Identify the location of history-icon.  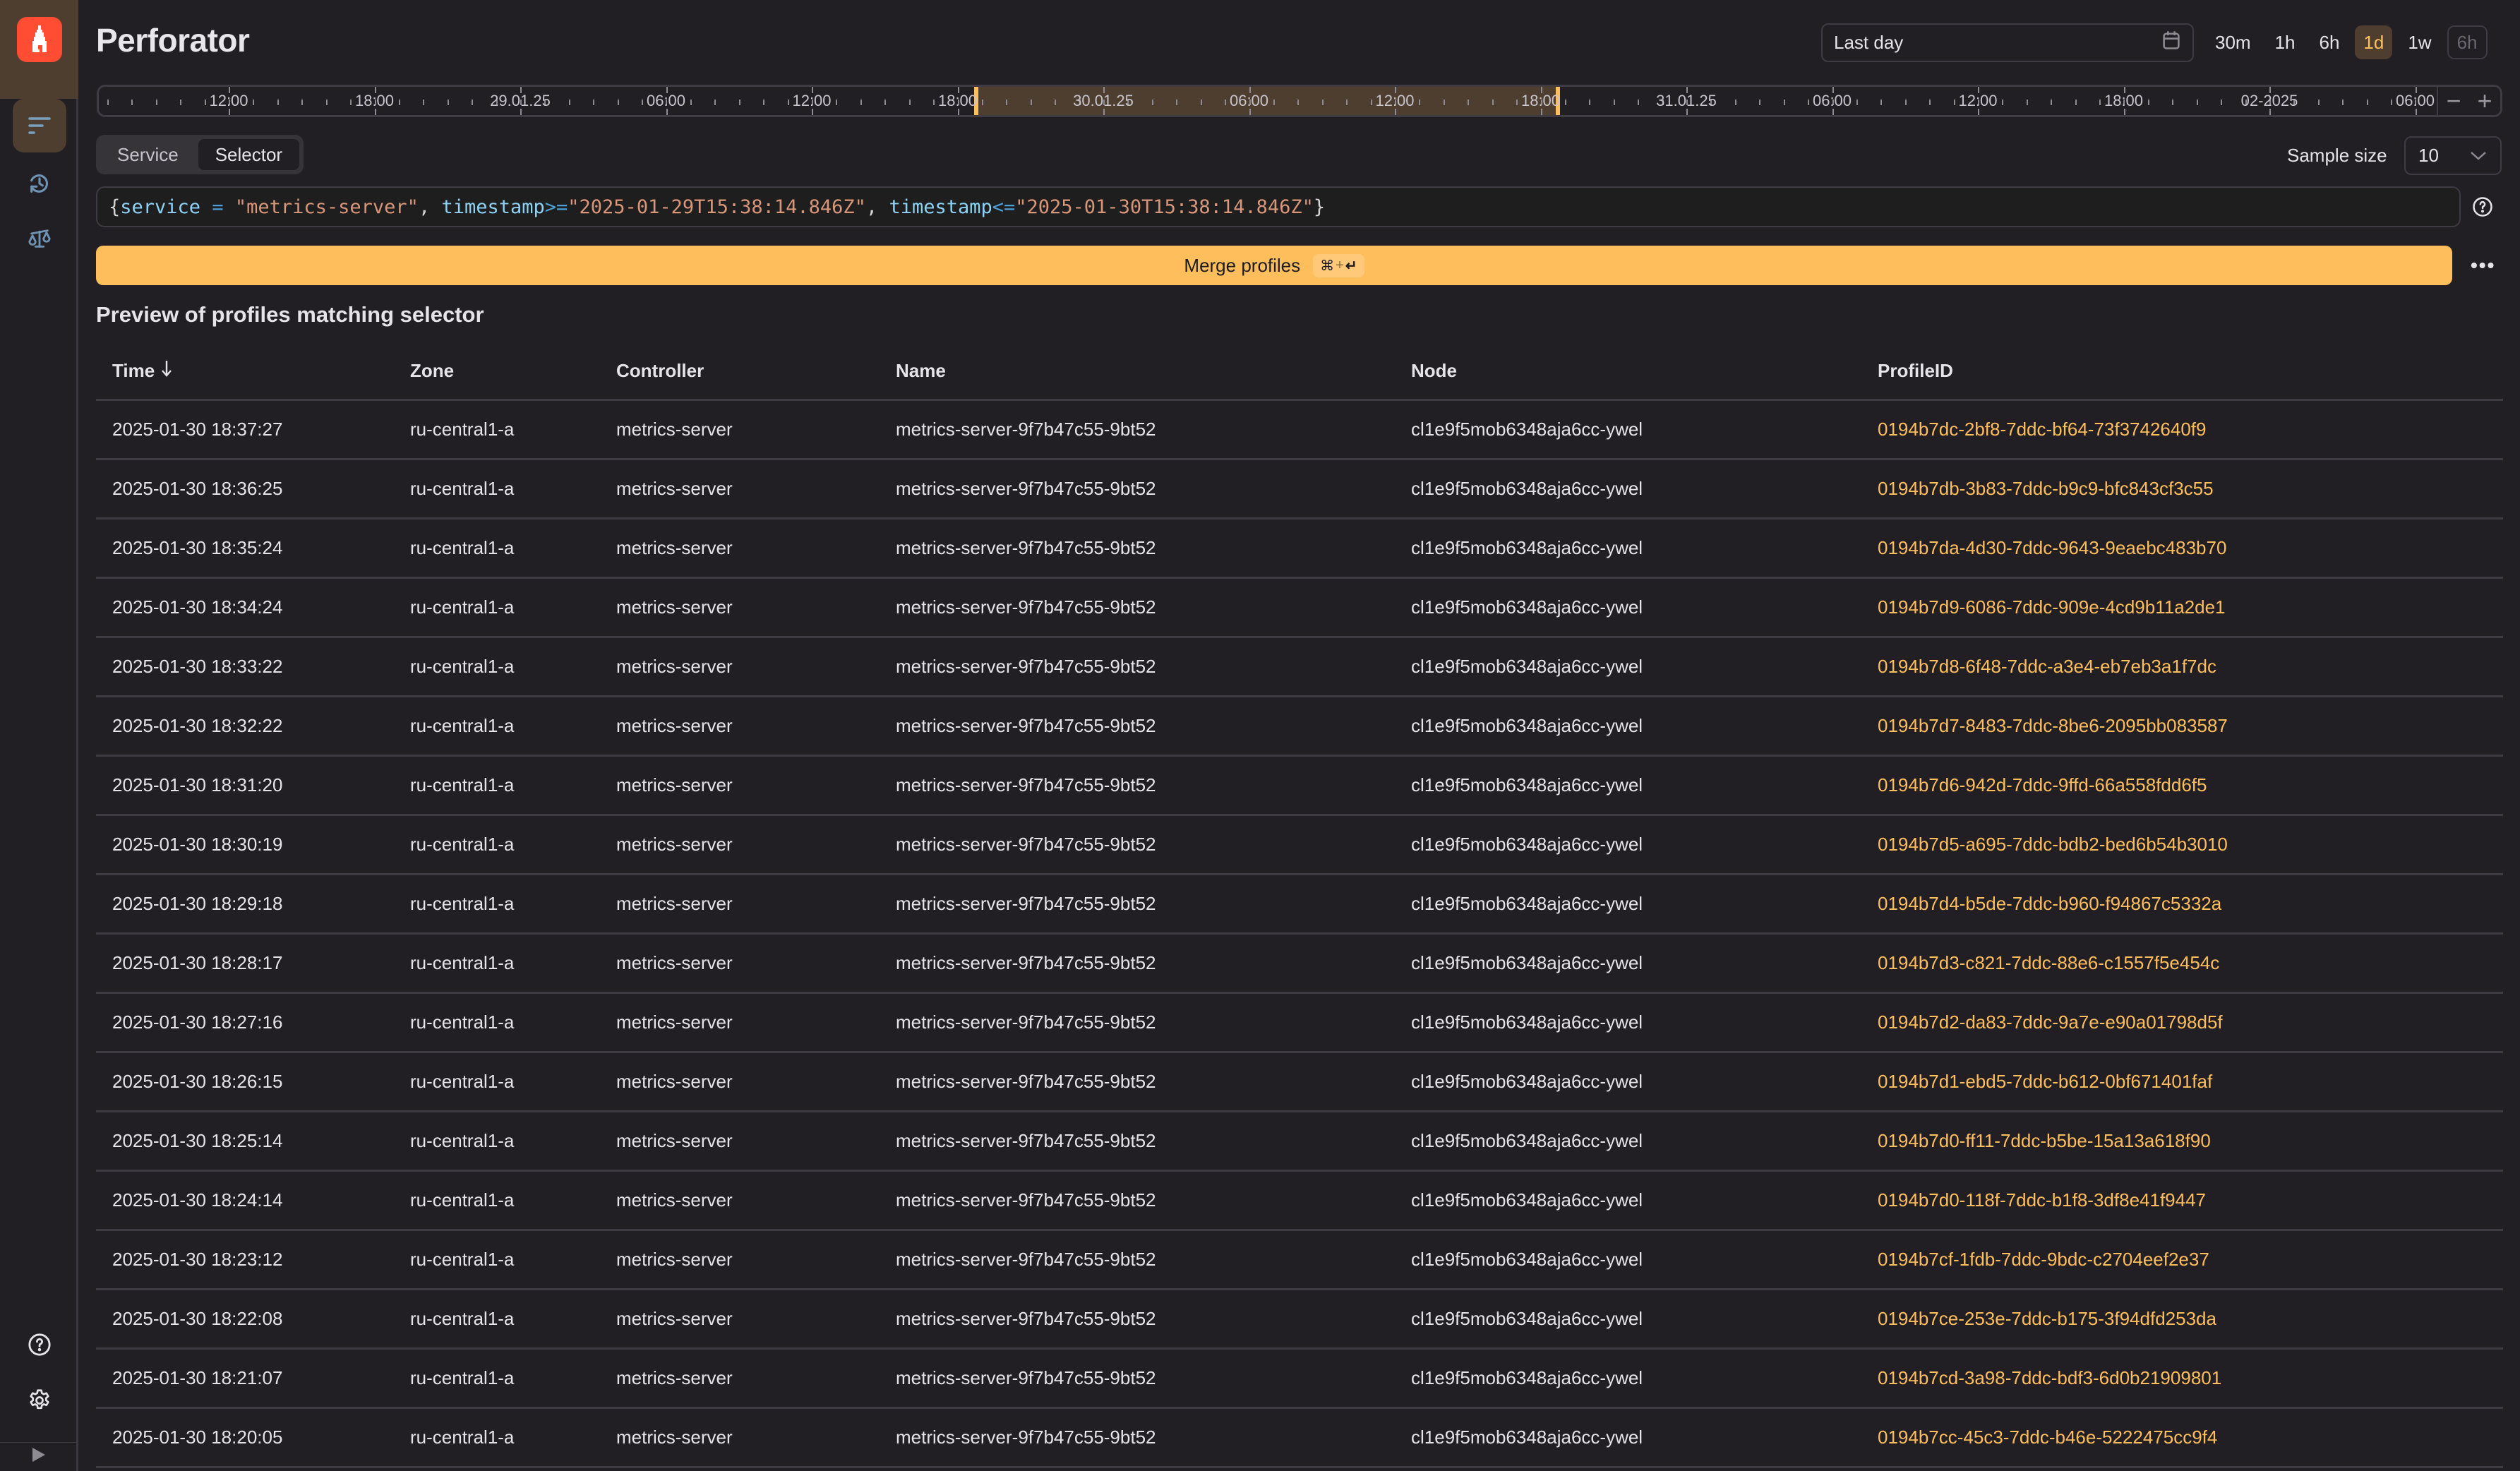
(40, 184).